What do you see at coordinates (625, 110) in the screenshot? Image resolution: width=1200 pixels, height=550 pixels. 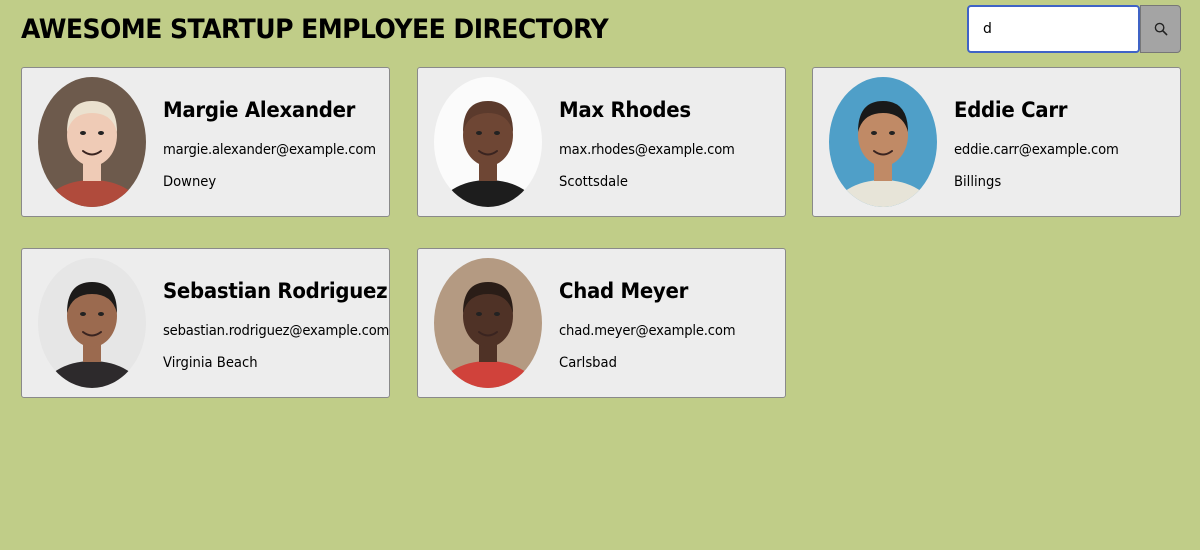 I see `employee-name: Max Rhodes` at bounding box center [625, 110].